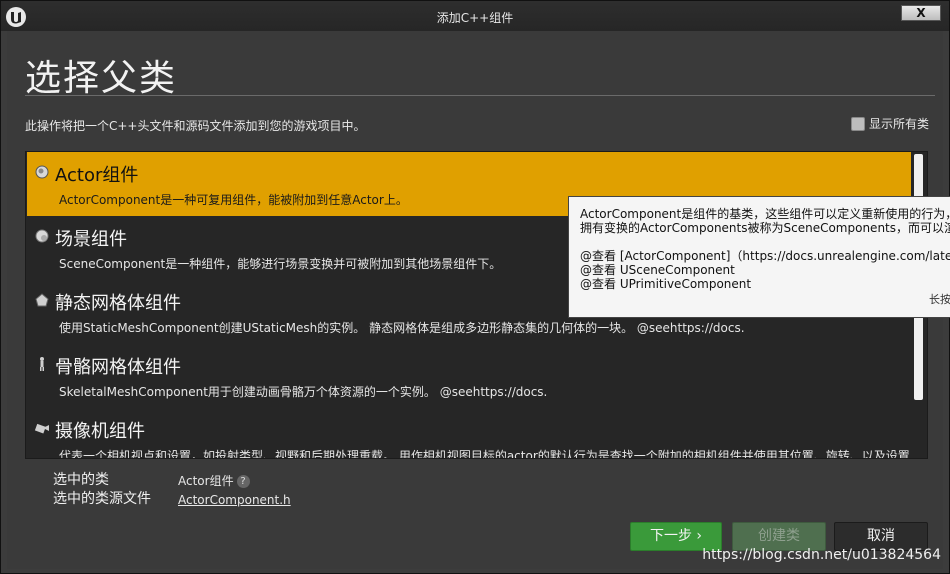 This screenshot has height=574, width=950. I want to click on actor-component-icon, so click(42, 172).